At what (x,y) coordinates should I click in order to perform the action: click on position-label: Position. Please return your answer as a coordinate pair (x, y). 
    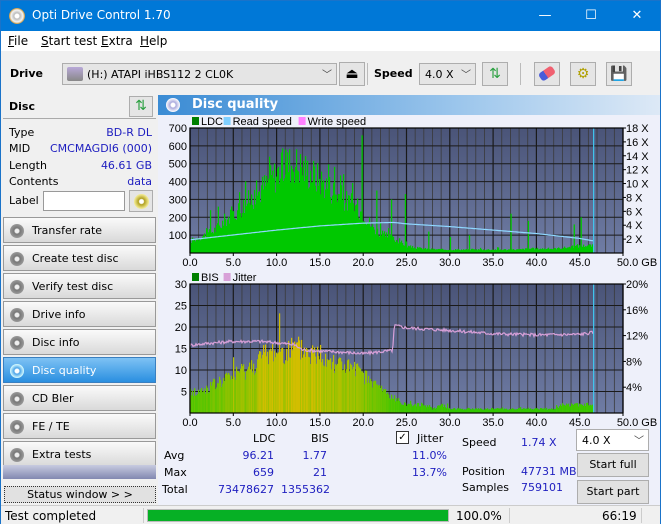
    Looking at the image, I should click on (483, 471).